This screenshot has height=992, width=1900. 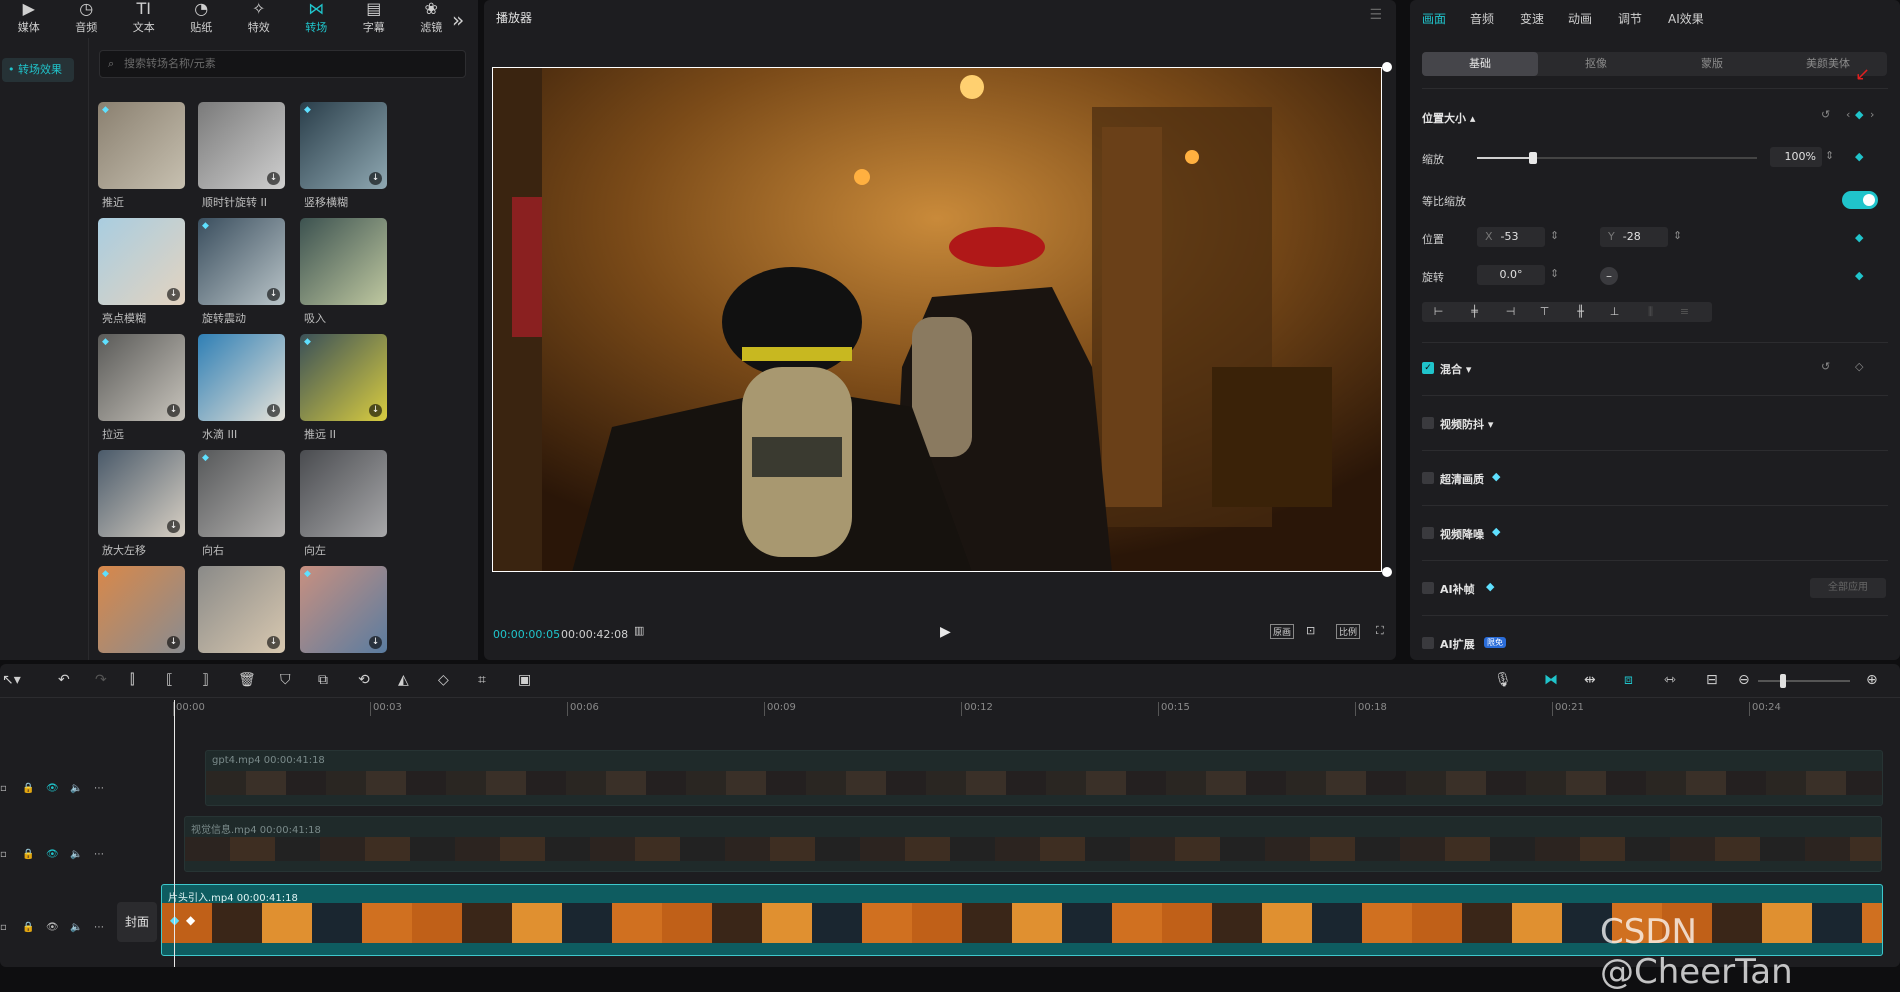 What do you see at coordinates (1686, 18) in the screenshot?
I see `tab-ai-effects: AI效果` at bounding box center [1686, 18].